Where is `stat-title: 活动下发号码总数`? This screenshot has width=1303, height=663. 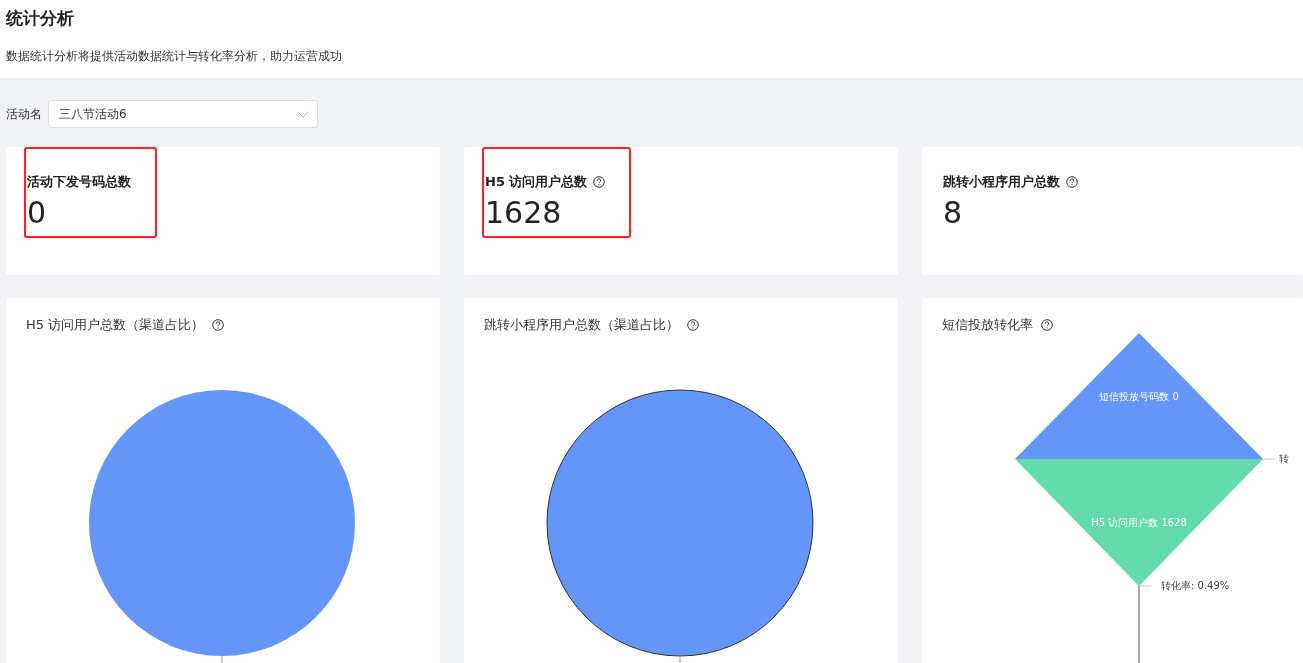
stat-title: 活动下发号码总数 is located at coordinates (79, 182).